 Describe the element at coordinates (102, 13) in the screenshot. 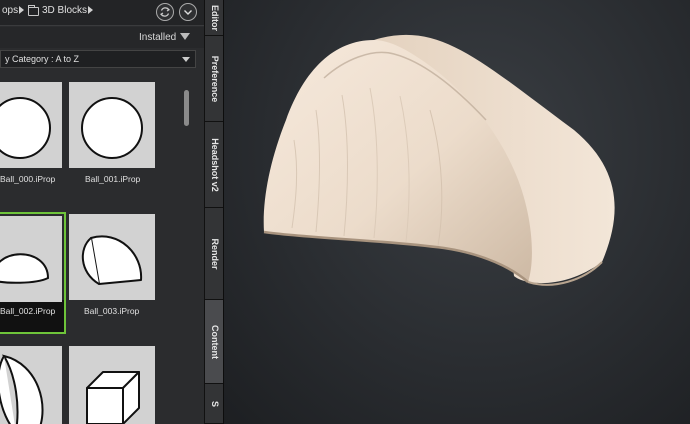

I see `breadcrumb: ops 3D Blocks` at that location.